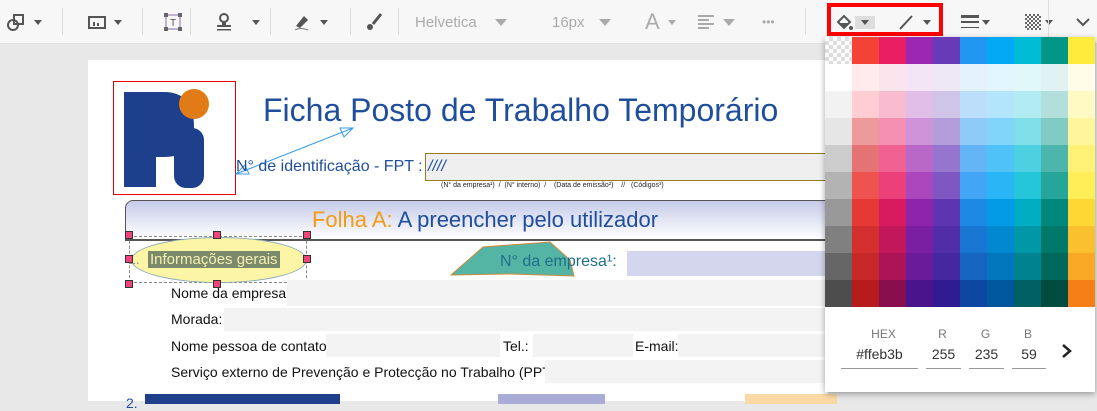  I want to click on image-tool-button, so click(105, 22).